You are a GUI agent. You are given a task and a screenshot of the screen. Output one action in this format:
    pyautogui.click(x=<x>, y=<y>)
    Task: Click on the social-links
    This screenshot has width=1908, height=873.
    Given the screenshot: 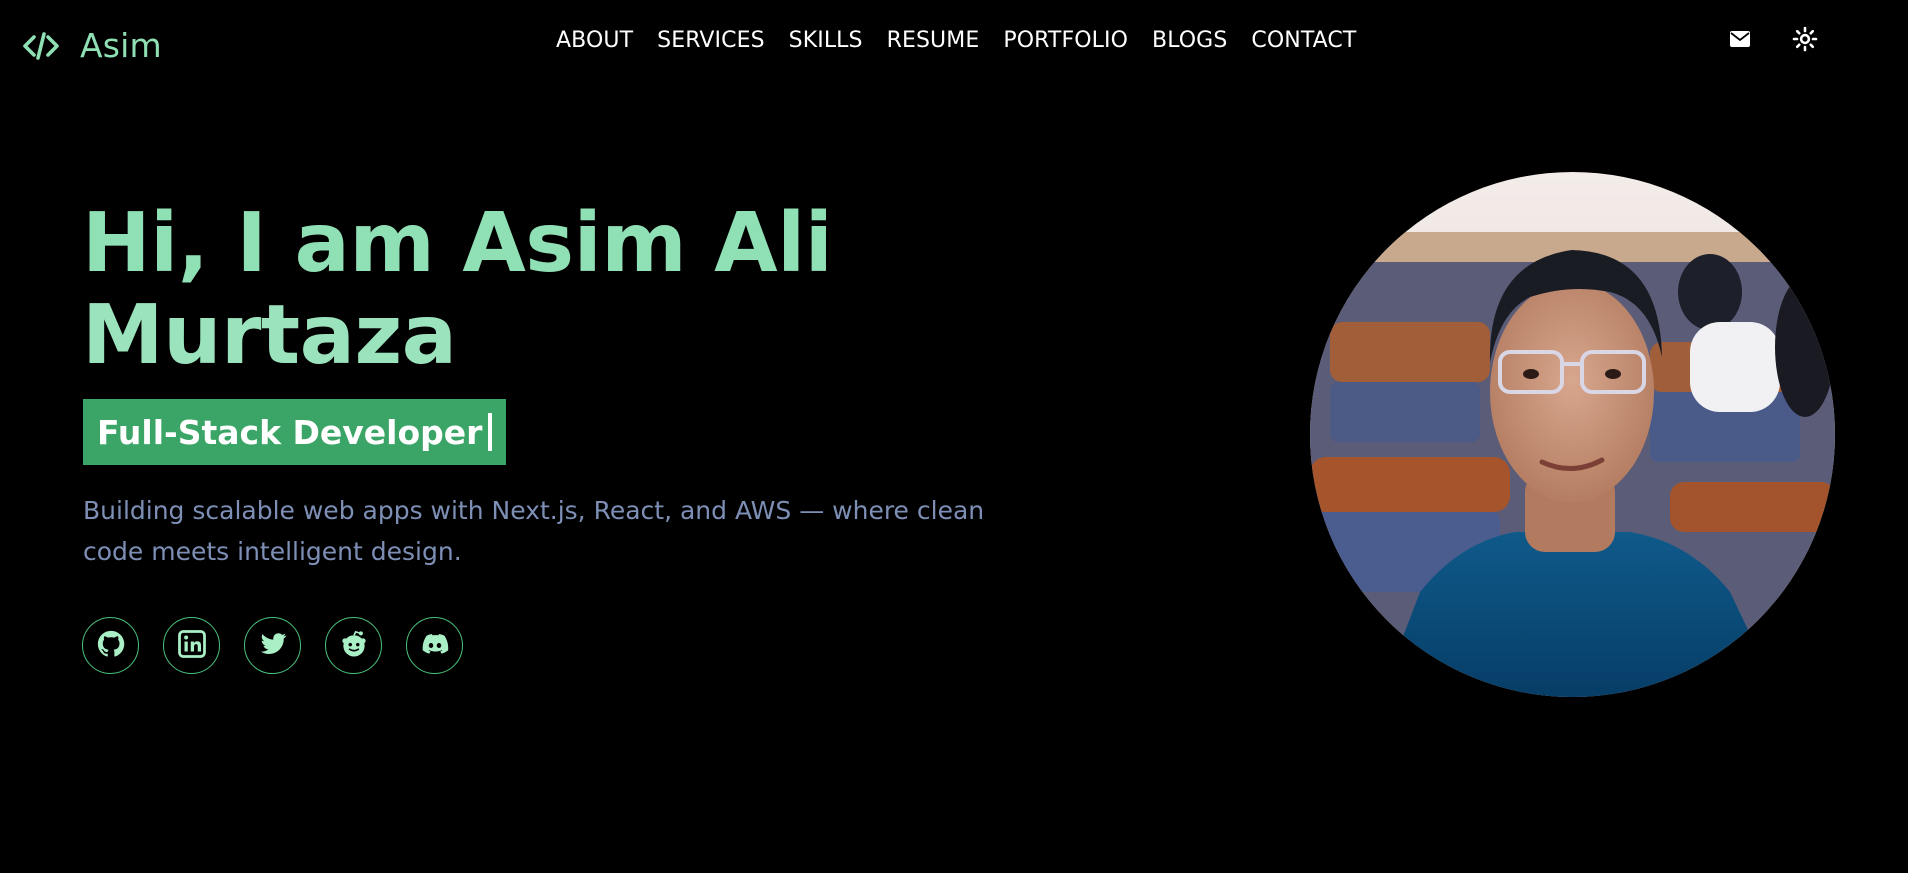 What is the action you would take?
    pyautogui.click(x=272, y=645)
    